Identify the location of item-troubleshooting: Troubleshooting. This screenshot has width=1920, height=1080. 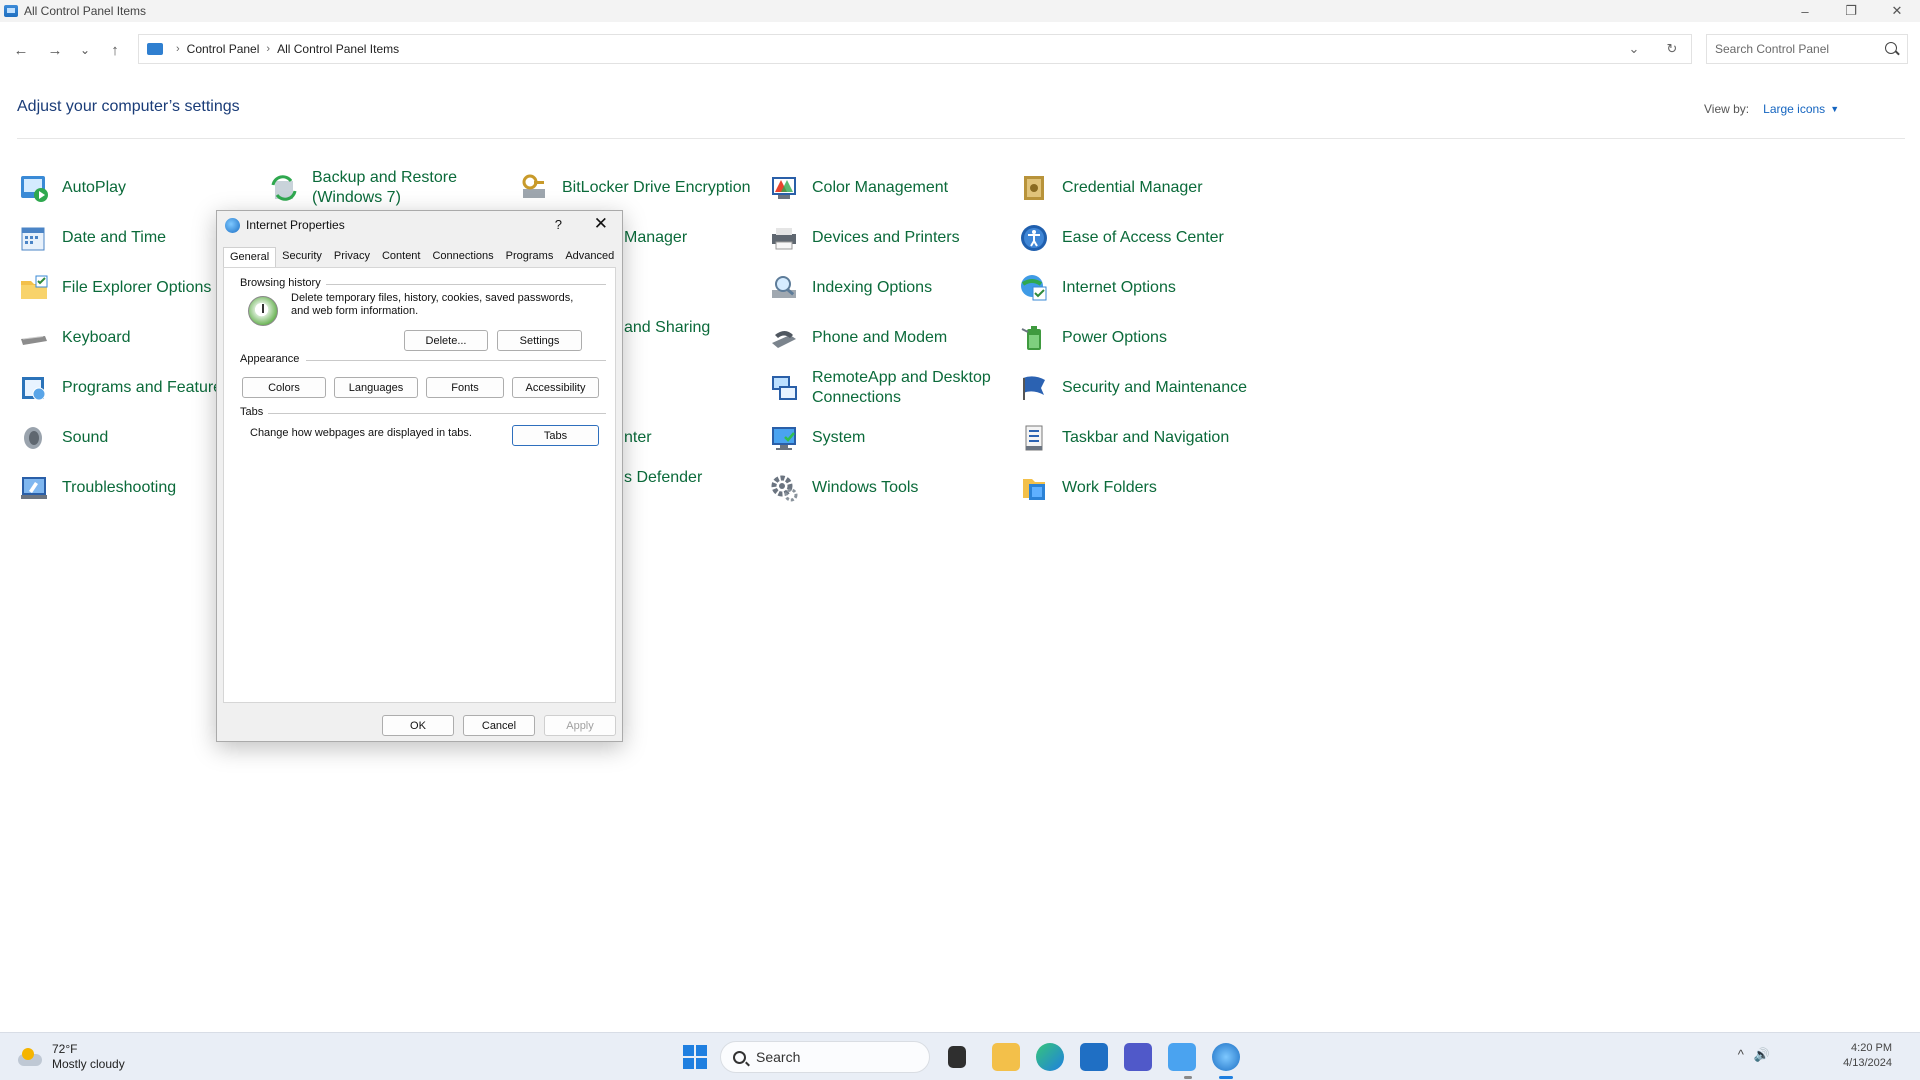
(97, 488).